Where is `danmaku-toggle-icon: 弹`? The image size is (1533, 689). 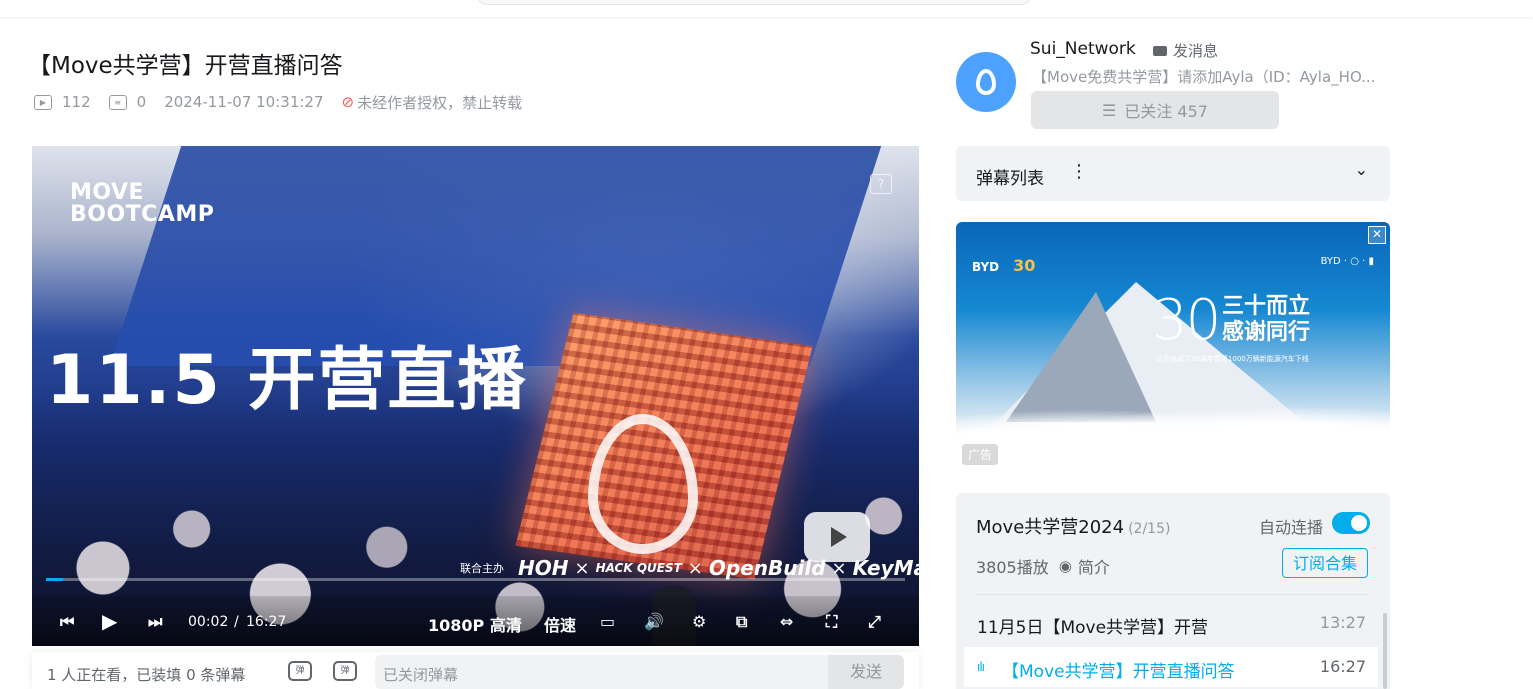
danmaku-toggle-icon: 弹 is located at coordinates (300, 671).